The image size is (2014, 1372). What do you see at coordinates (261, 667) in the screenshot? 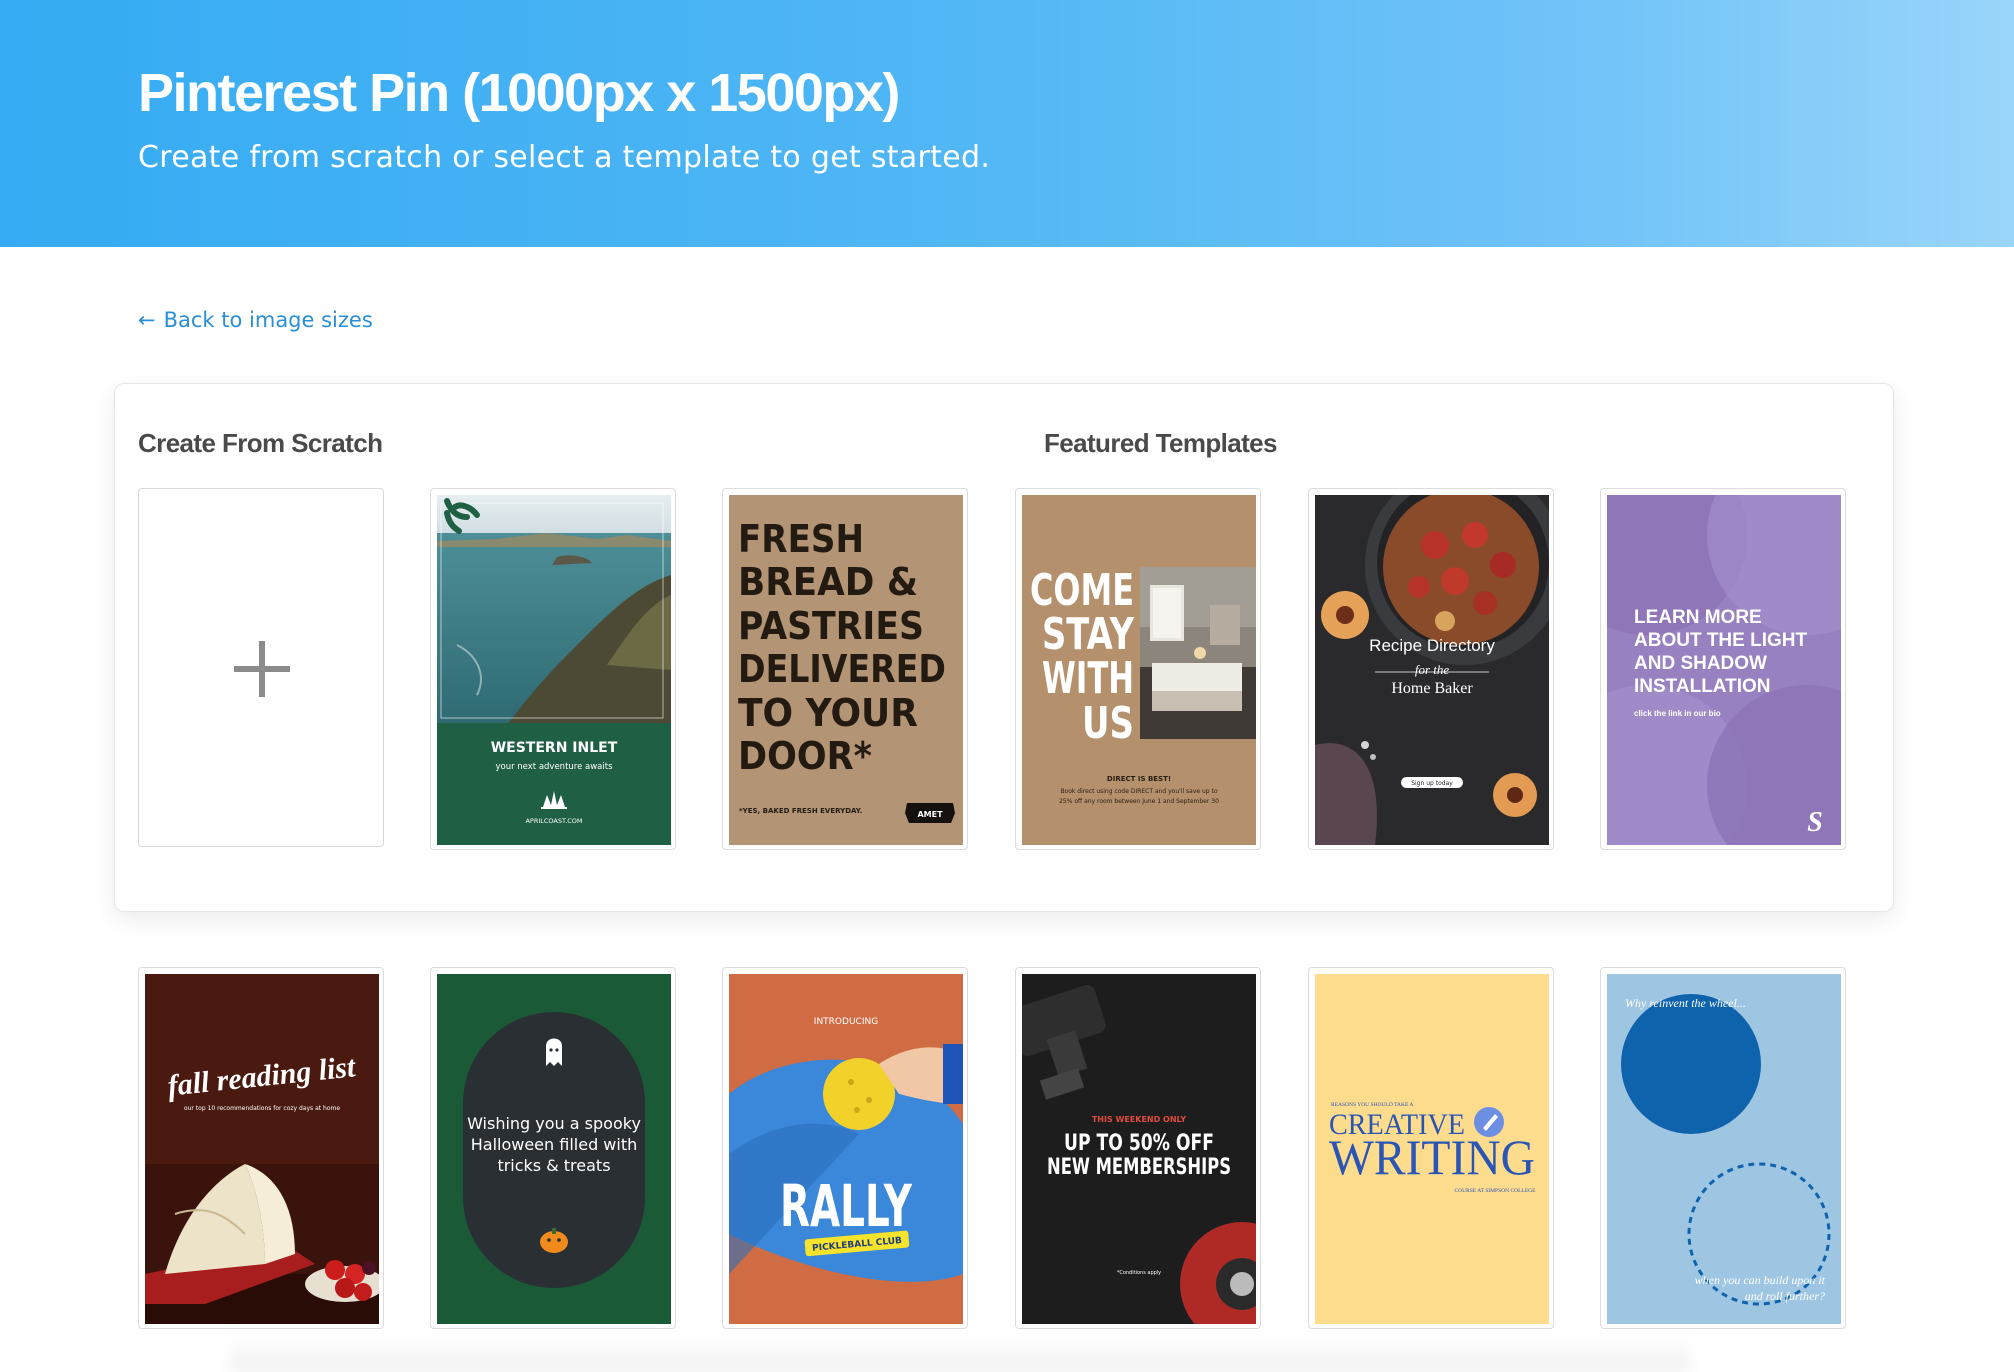
I see `create-from-scratch-button` at bounding box center [261, 667].